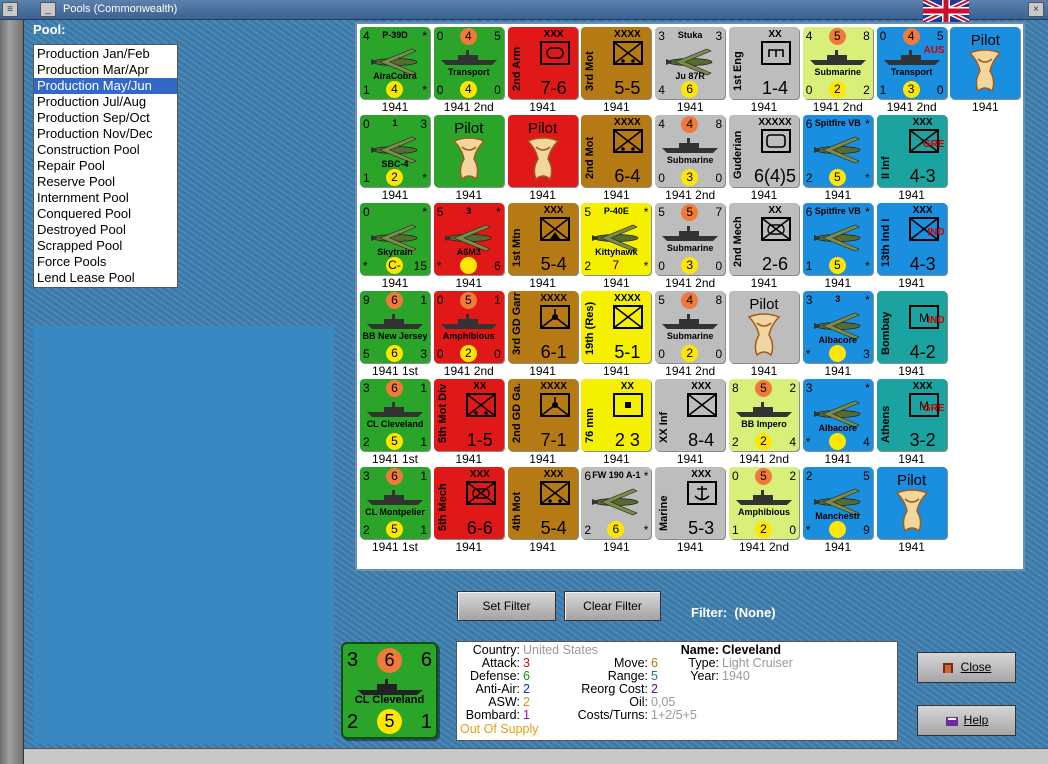 The height and width of the screenshot is (764, 1048). What do you see at coordinates (479, 440) in the screenshot?
I see `counter-strength: 1-5` at bounding box center [479, 440].